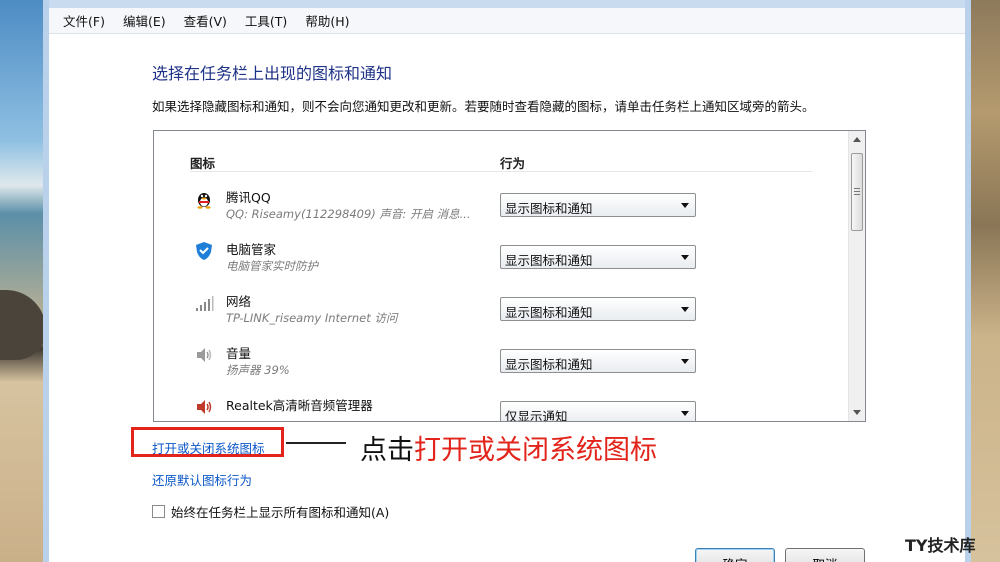  I want to click on menu-file: 文件(F), so click(84, 20).